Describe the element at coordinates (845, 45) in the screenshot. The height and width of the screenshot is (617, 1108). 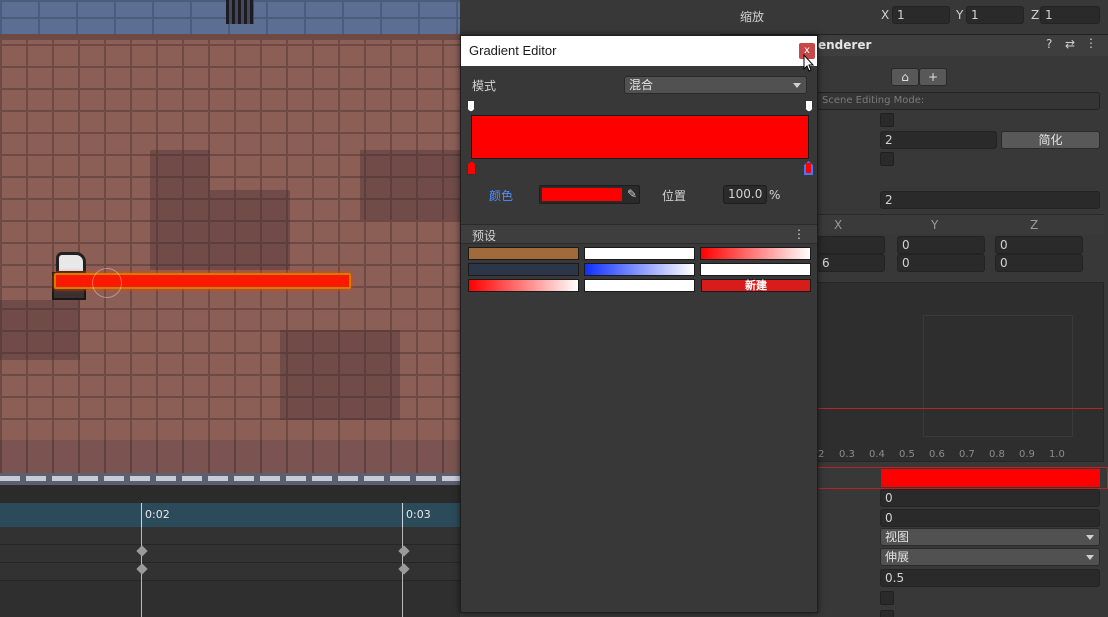
I see `component-title: enderer` at that location.